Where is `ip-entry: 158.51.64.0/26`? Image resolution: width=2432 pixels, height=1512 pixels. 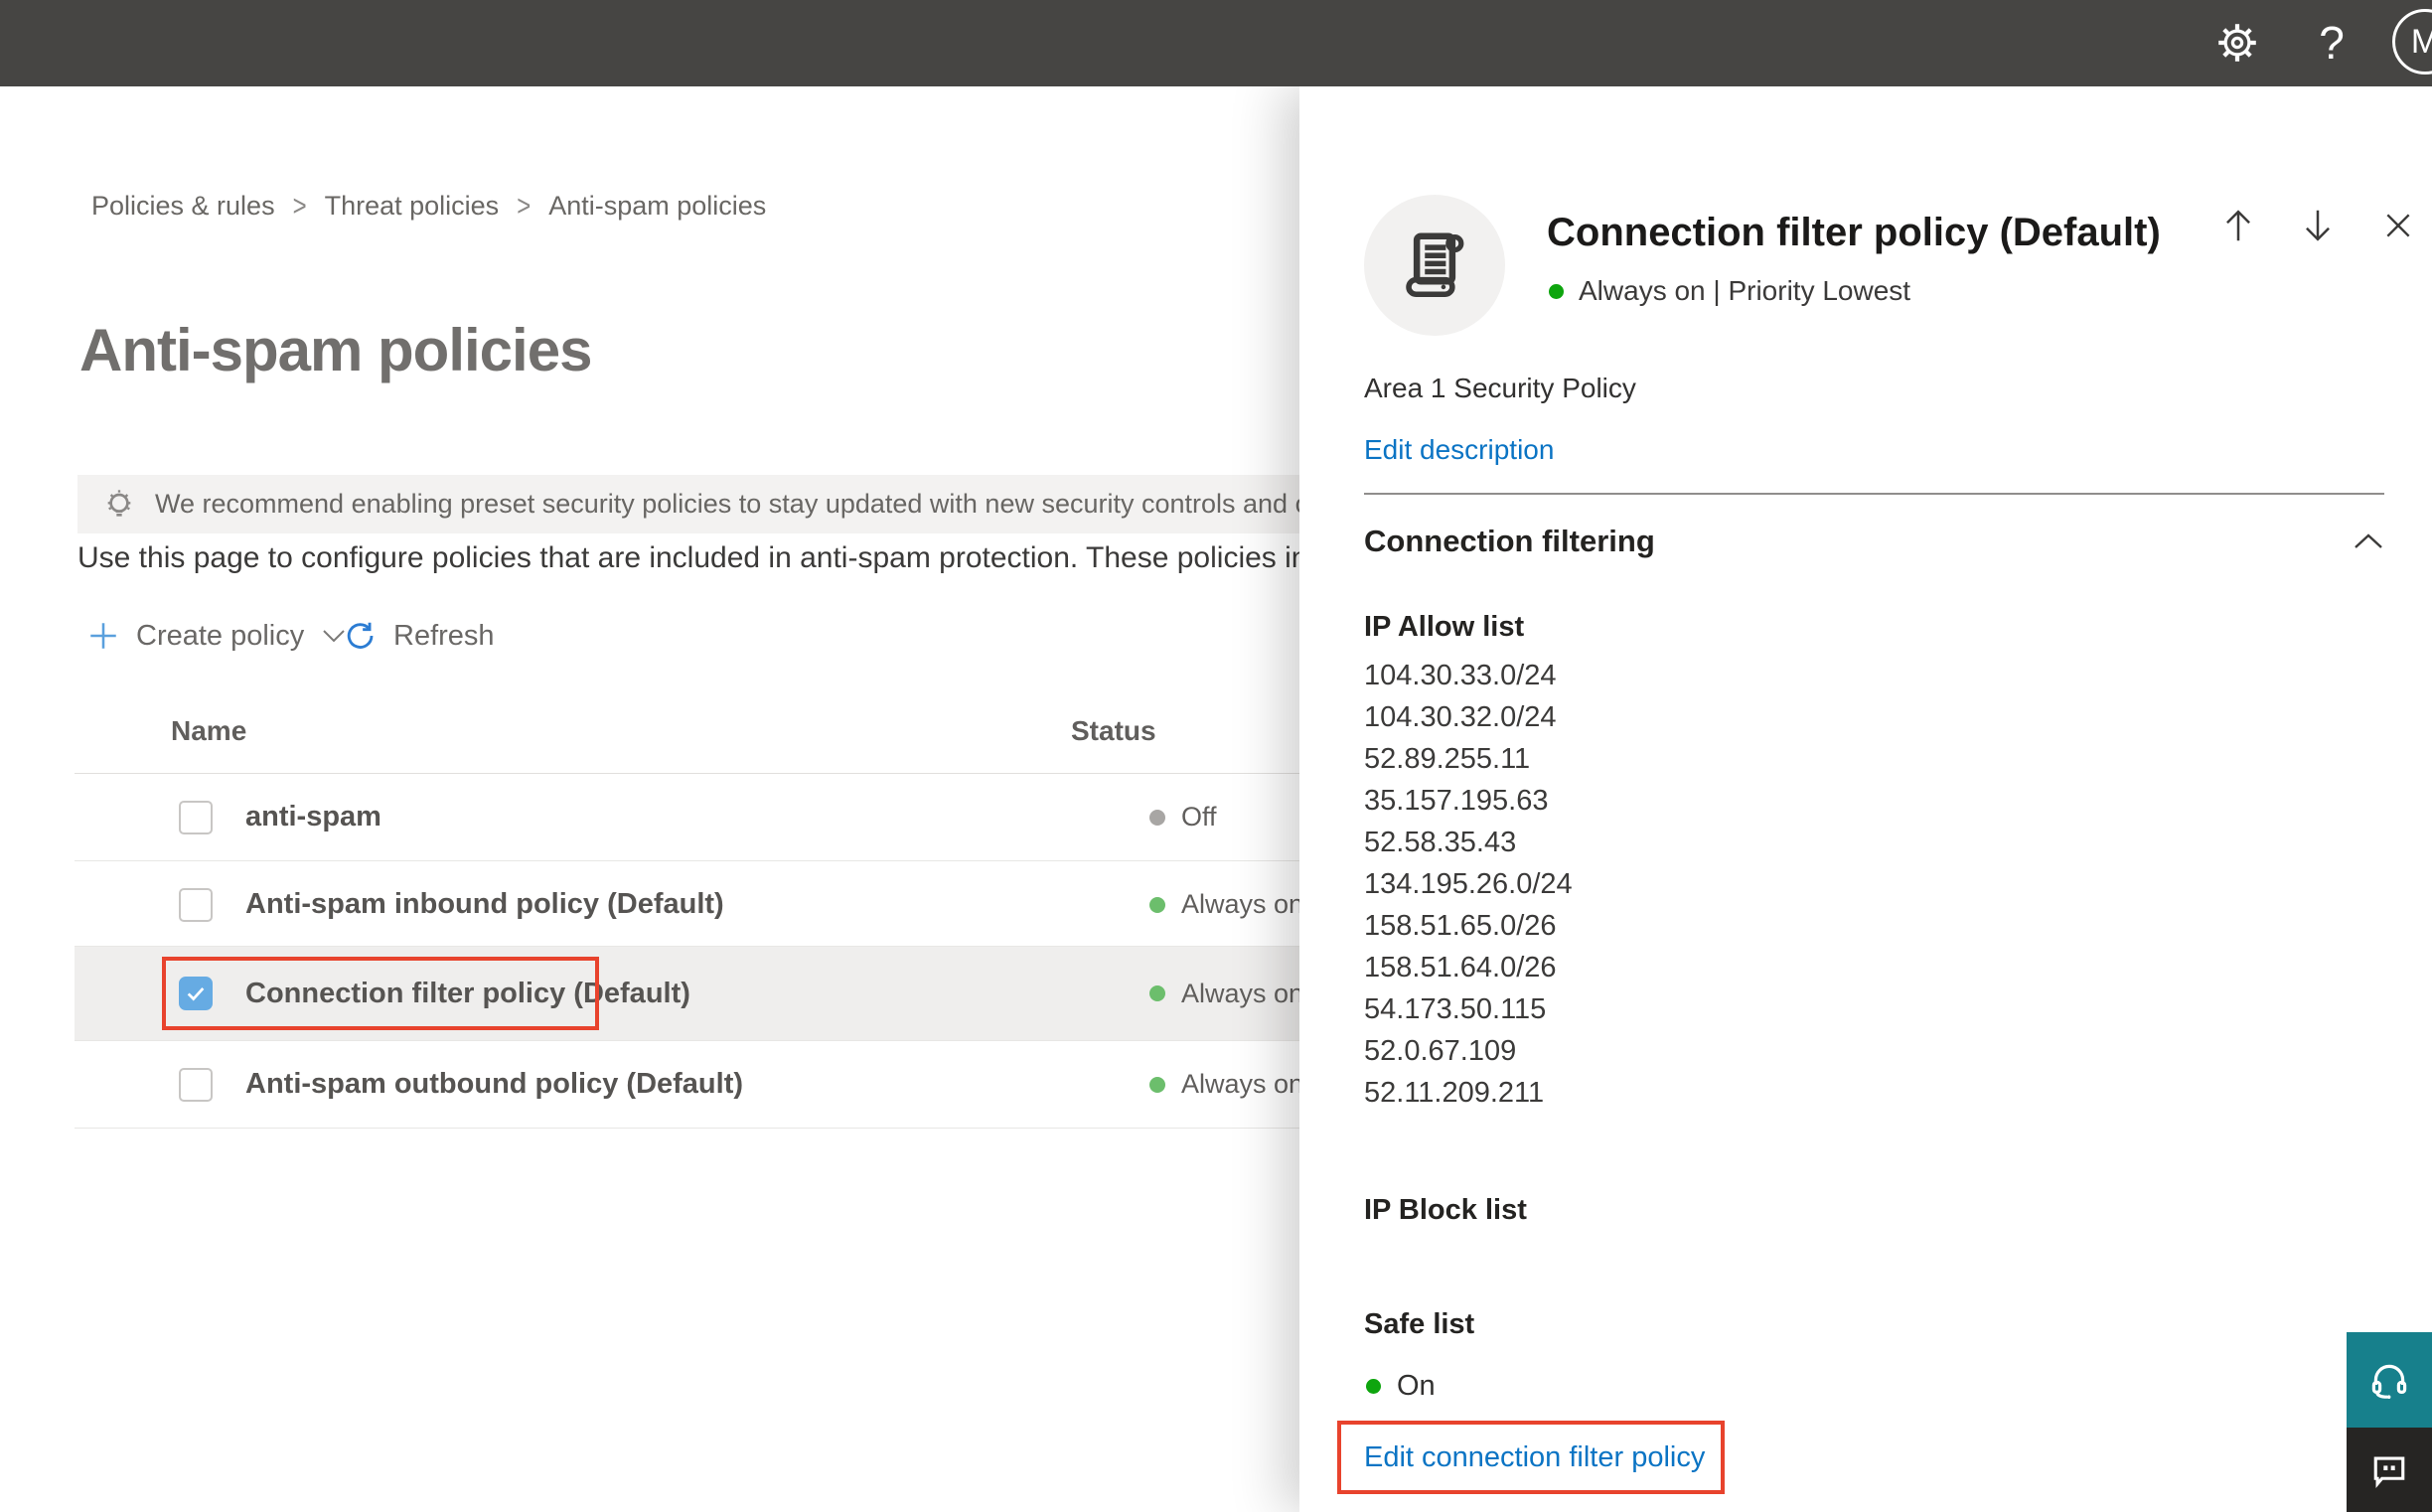 ip-entry: 158.51.64.0/26 is located at coordinates (1460, 967).